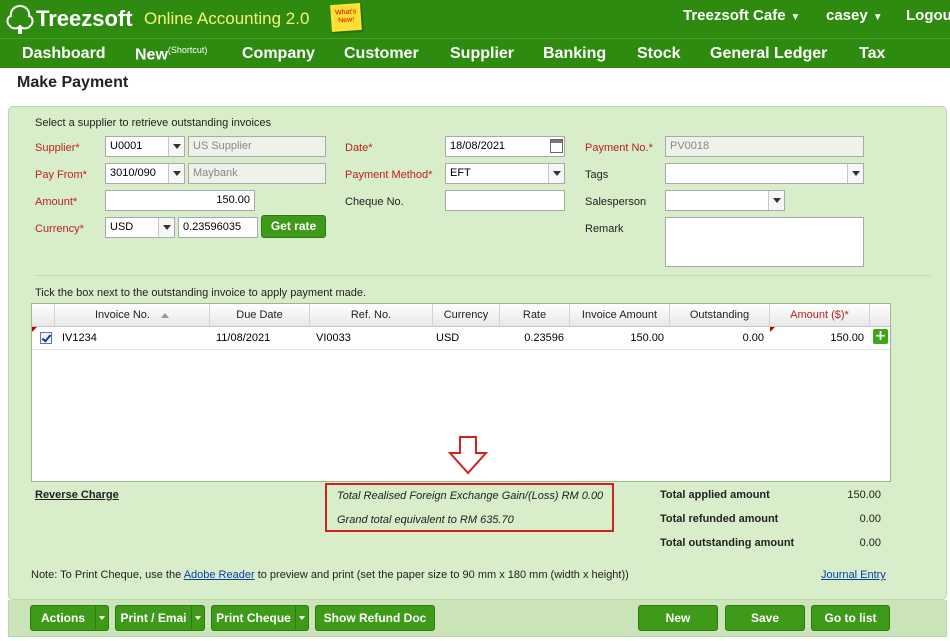  Describe the element at coordinates (619, 148) in the screenshot. I see `payment-no-label: Payment No.*` at that location.